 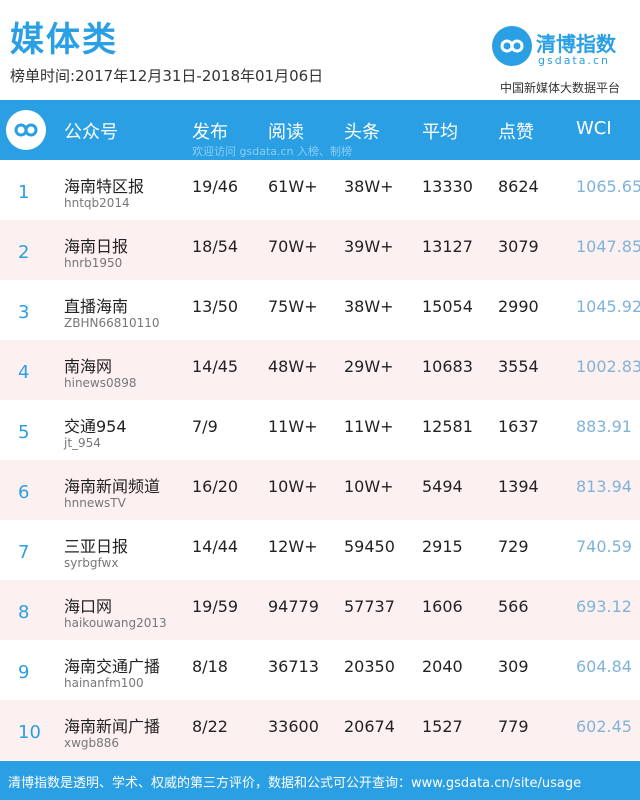 What do you see at coordinates (560, 88) in the screenshot?
I see `brand-tagline: 中国新媒体大数据平台` at bounding box center [560, 88].